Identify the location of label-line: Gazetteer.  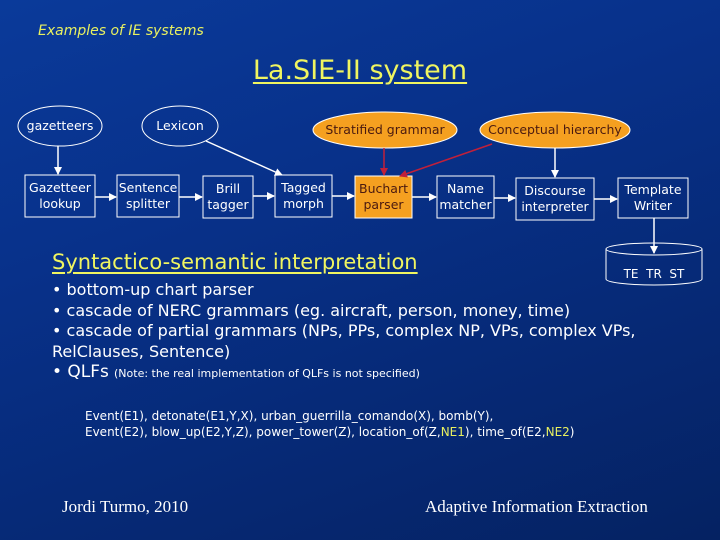
(60, 187).